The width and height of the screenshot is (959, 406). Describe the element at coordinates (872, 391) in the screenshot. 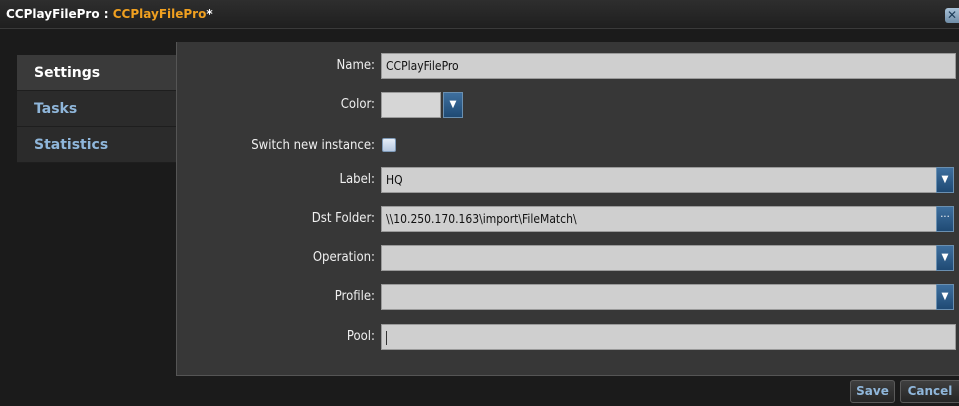

I see `save-button: Save` at that location.